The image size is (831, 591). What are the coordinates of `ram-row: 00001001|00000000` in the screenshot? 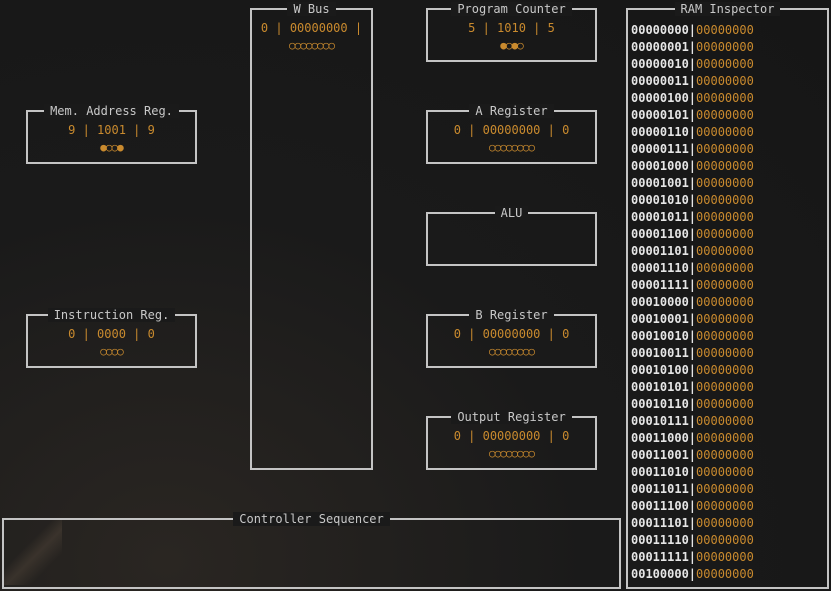 It's located at (729, 183).